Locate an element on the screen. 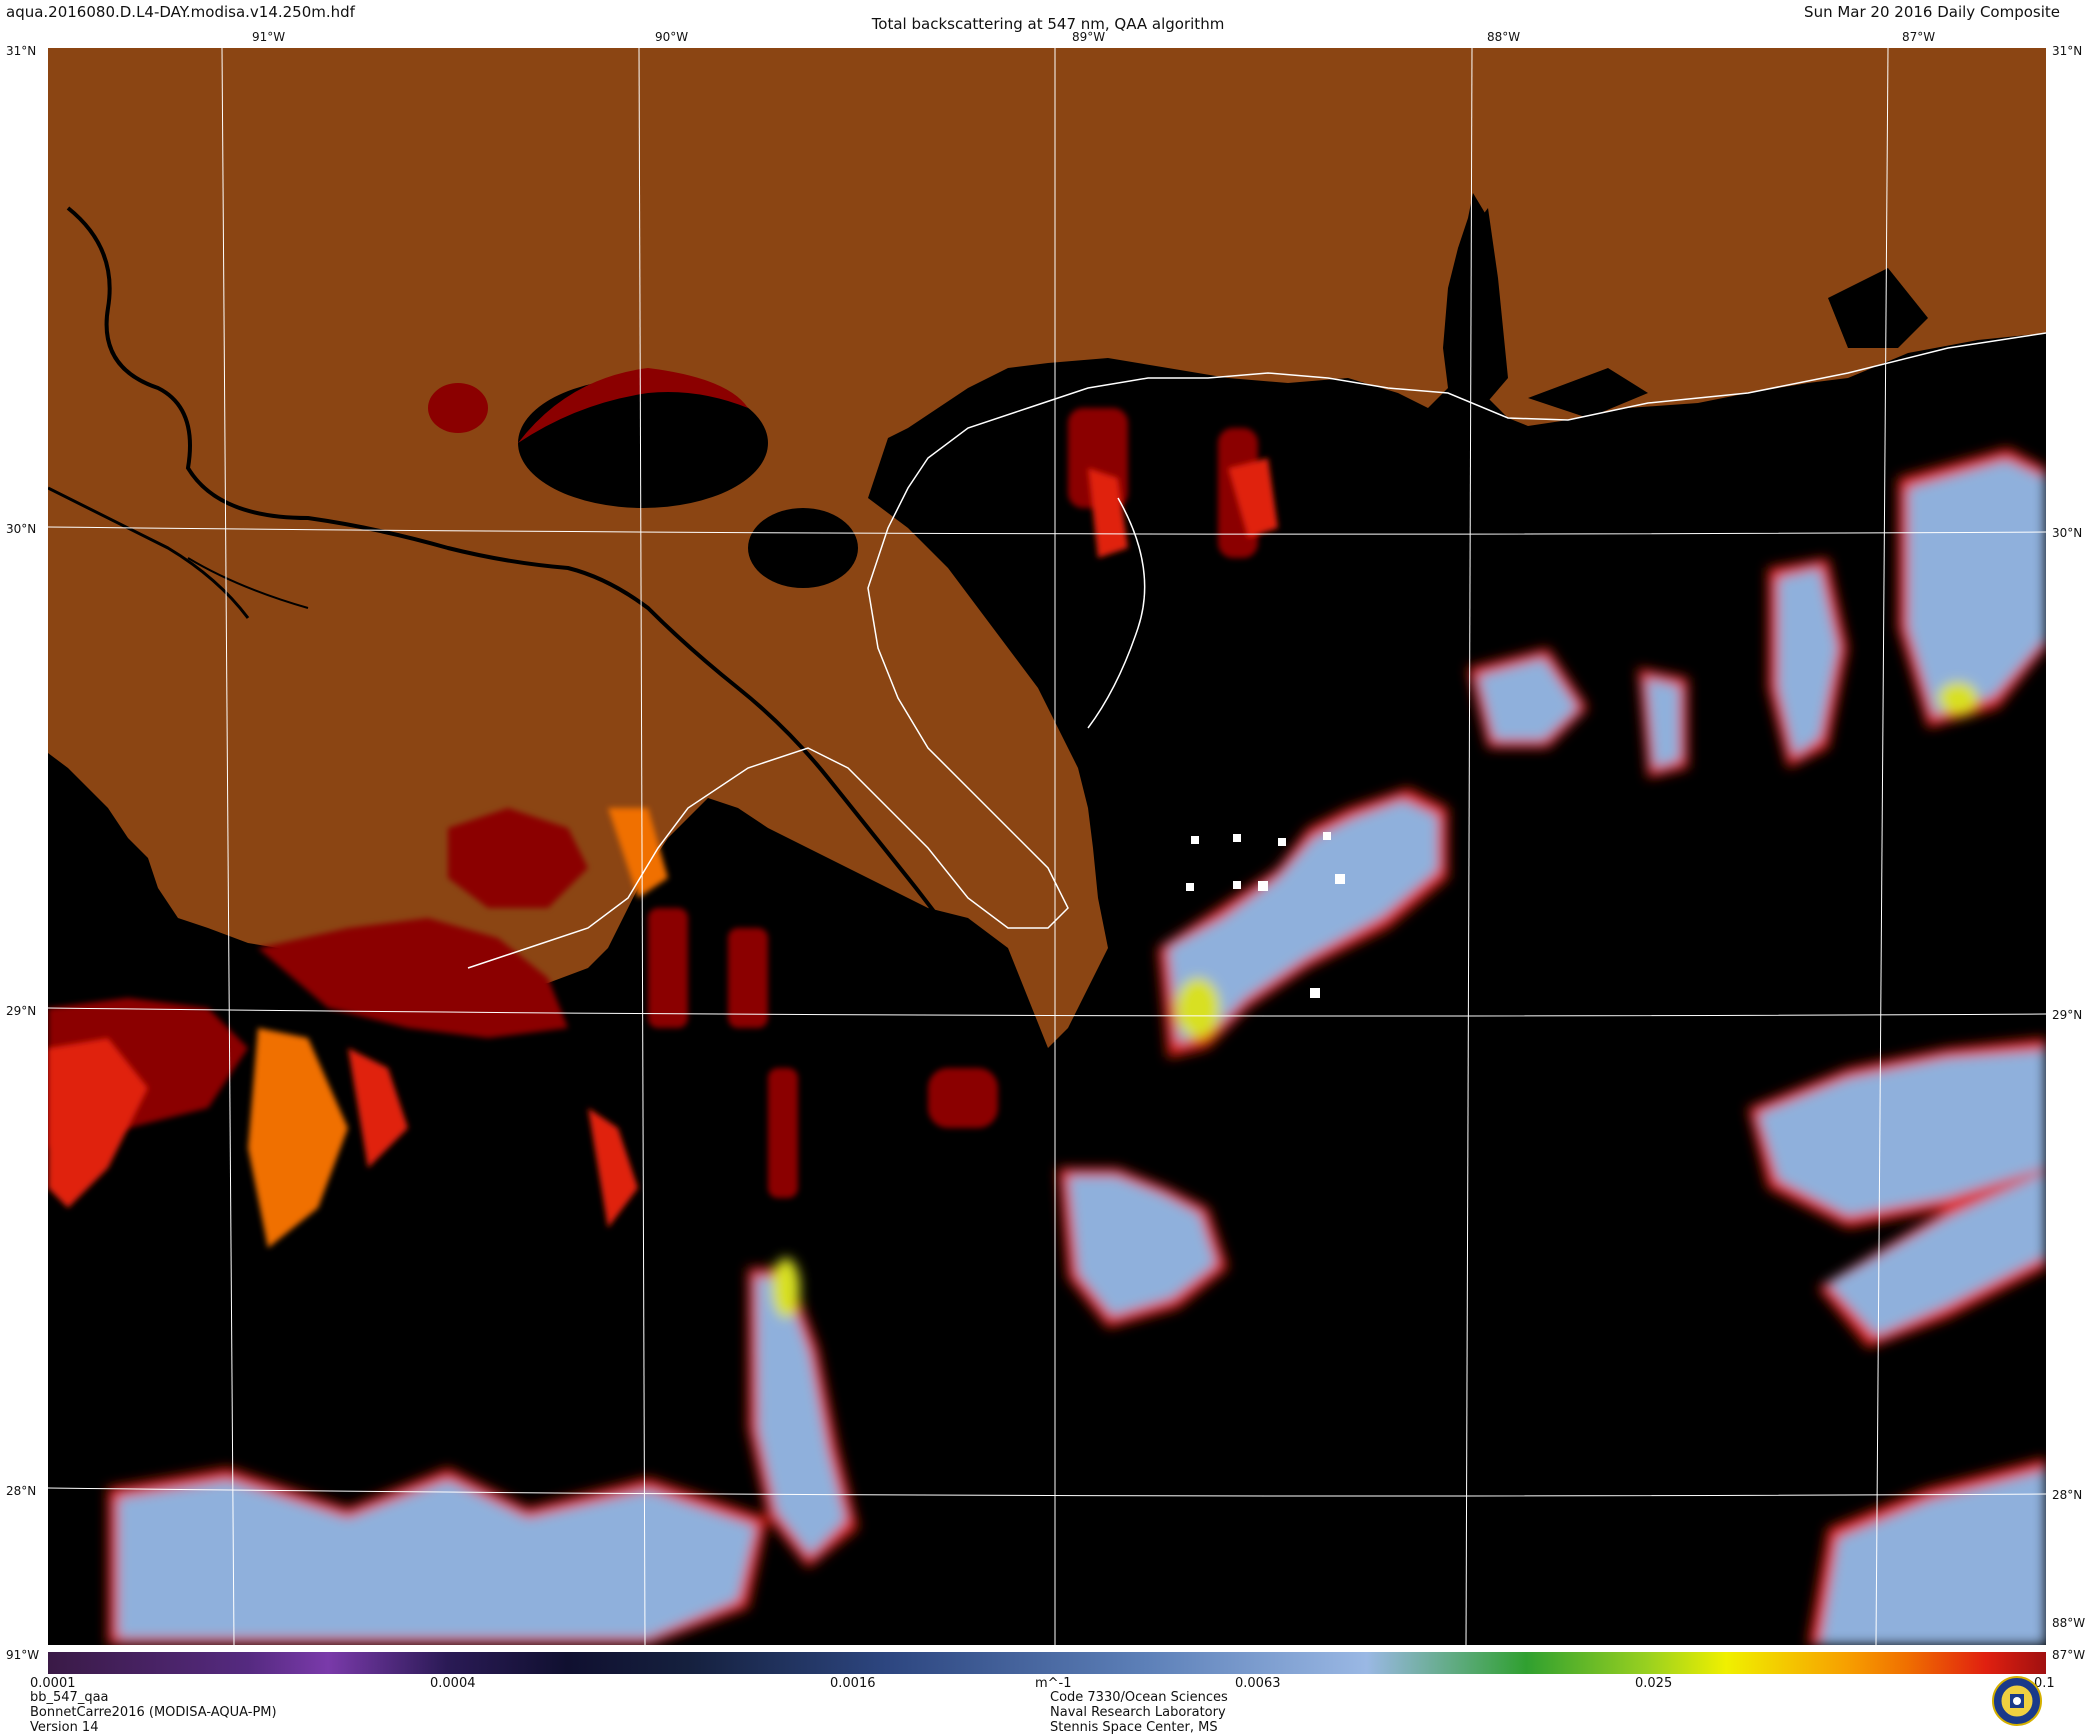 This screenshot has width=2096, height=1736. colorbar-tick-2: 0.0016 is located at coordinates (853, 1683).